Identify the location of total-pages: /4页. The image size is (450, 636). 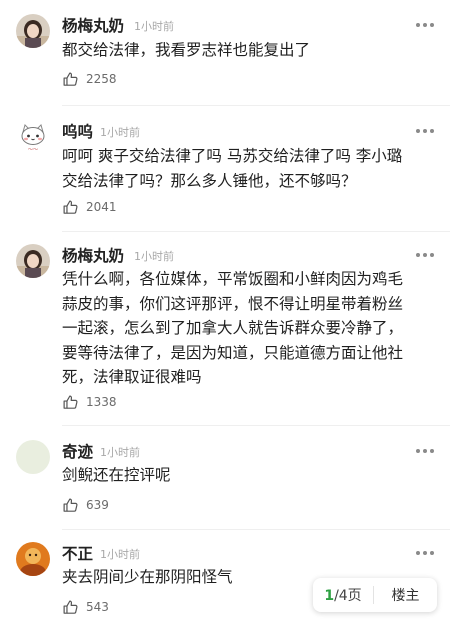
(348, 596).